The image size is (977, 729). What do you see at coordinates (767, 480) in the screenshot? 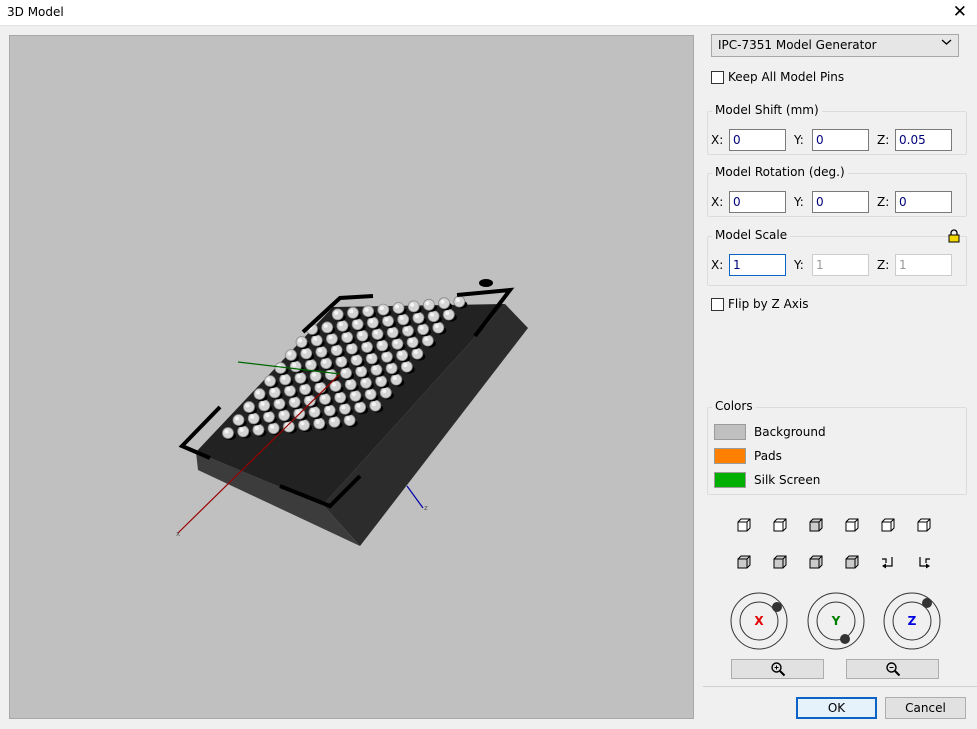
I see `color-row-silk: Silk Screen` at bounding box center [767, 480].